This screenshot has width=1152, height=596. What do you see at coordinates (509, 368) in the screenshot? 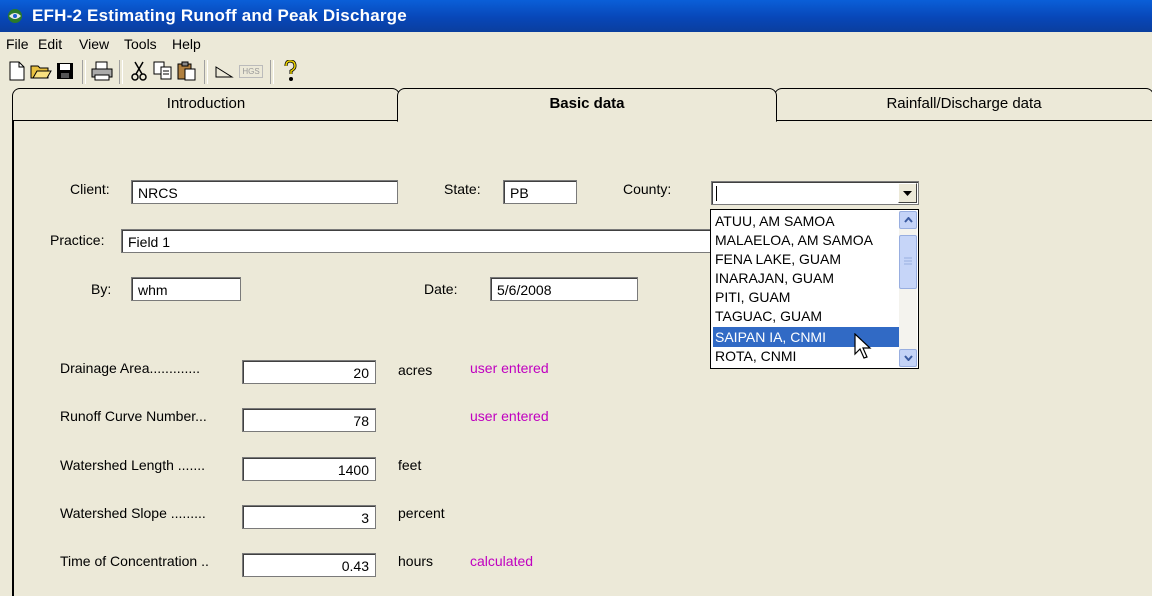
I see `drainage-area-note: user entered` at bounding box center [509, 368].